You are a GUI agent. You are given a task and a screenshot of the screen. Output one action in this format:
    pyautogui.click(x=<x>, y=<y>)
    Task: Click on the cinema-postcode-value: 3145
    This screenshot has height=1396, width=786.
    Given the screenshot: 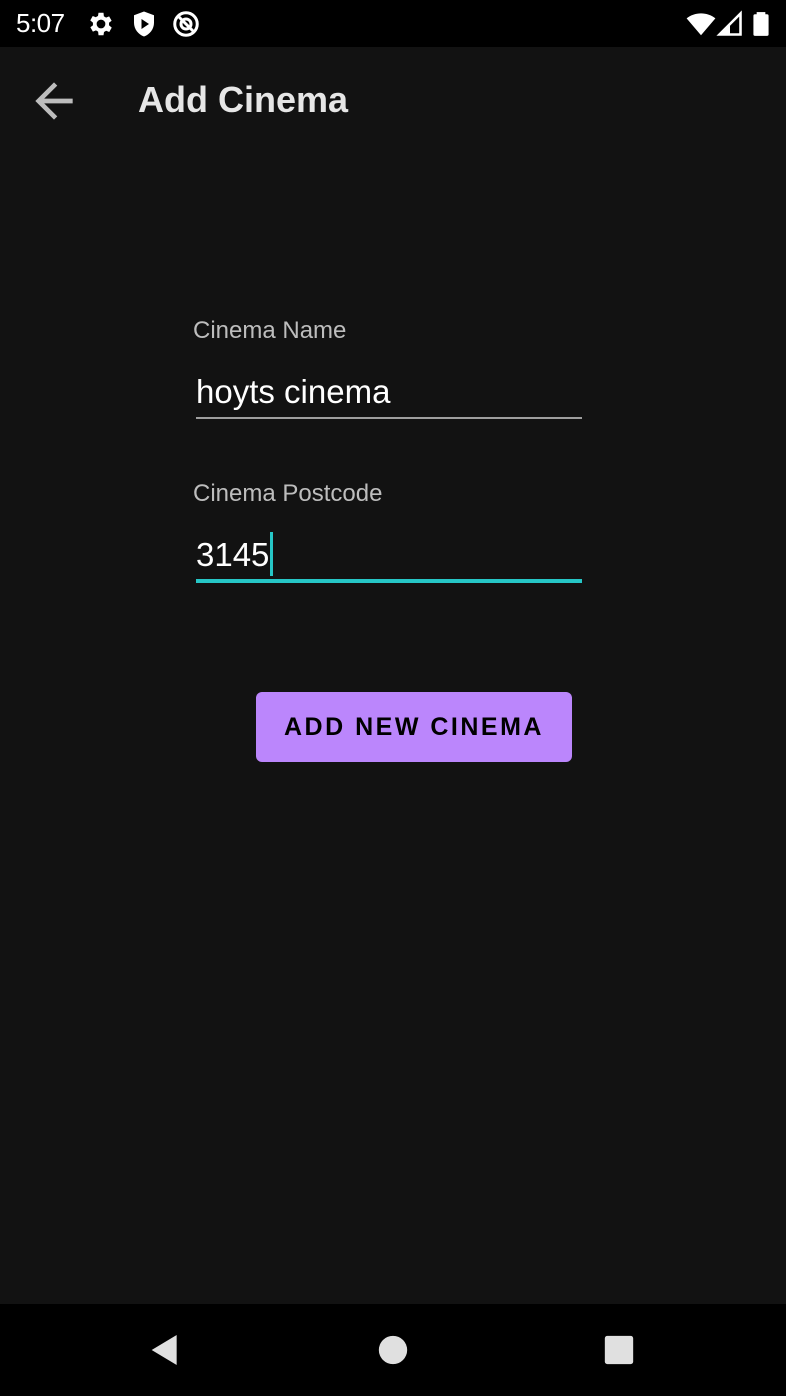 What is the action you would take?
    pyautogui.click(x=233, y=554)
    